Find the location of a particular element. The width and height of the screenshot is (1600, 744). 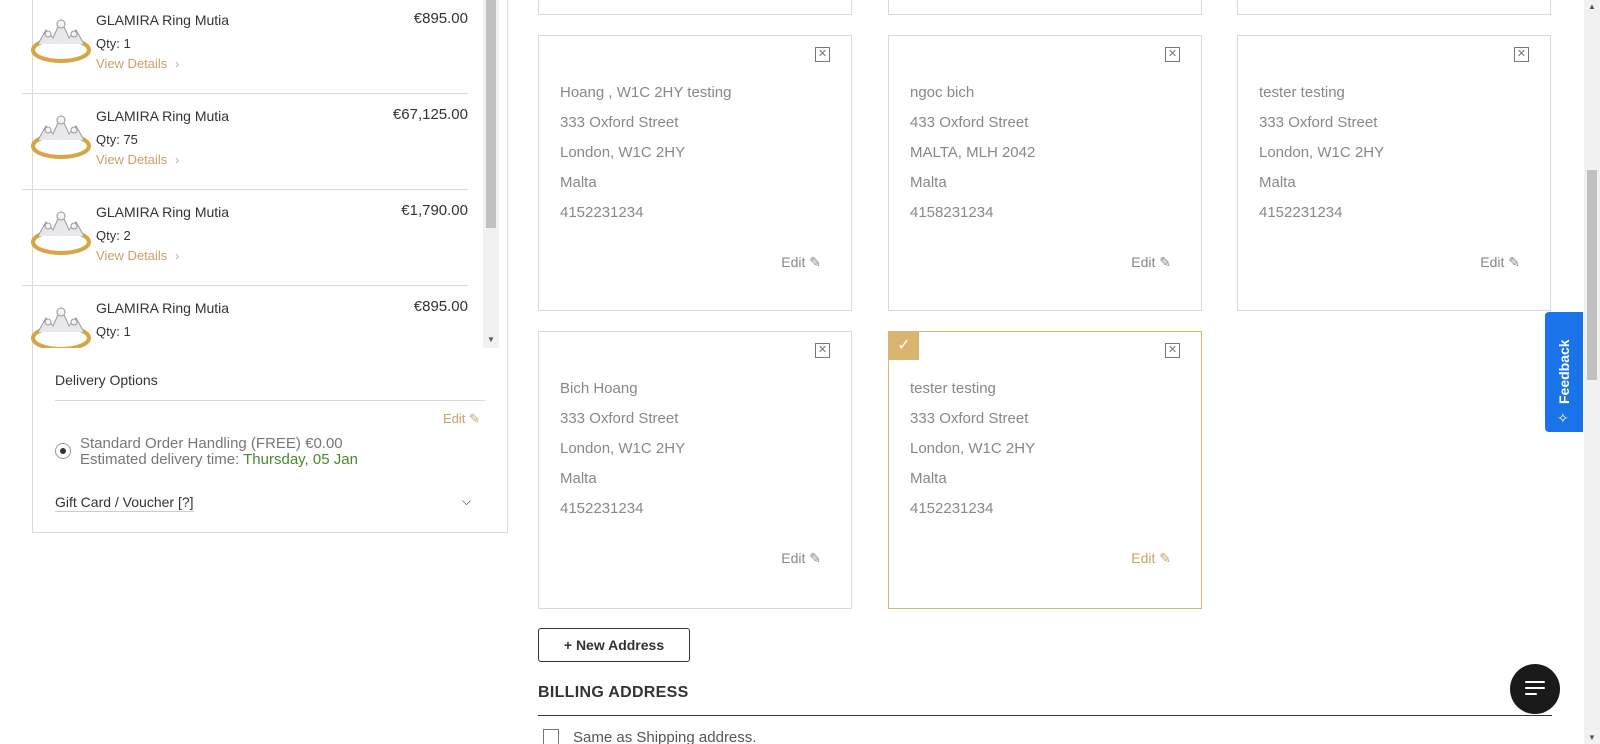

sparkle-icon: ✧ is located at coordinates (1563, 418).